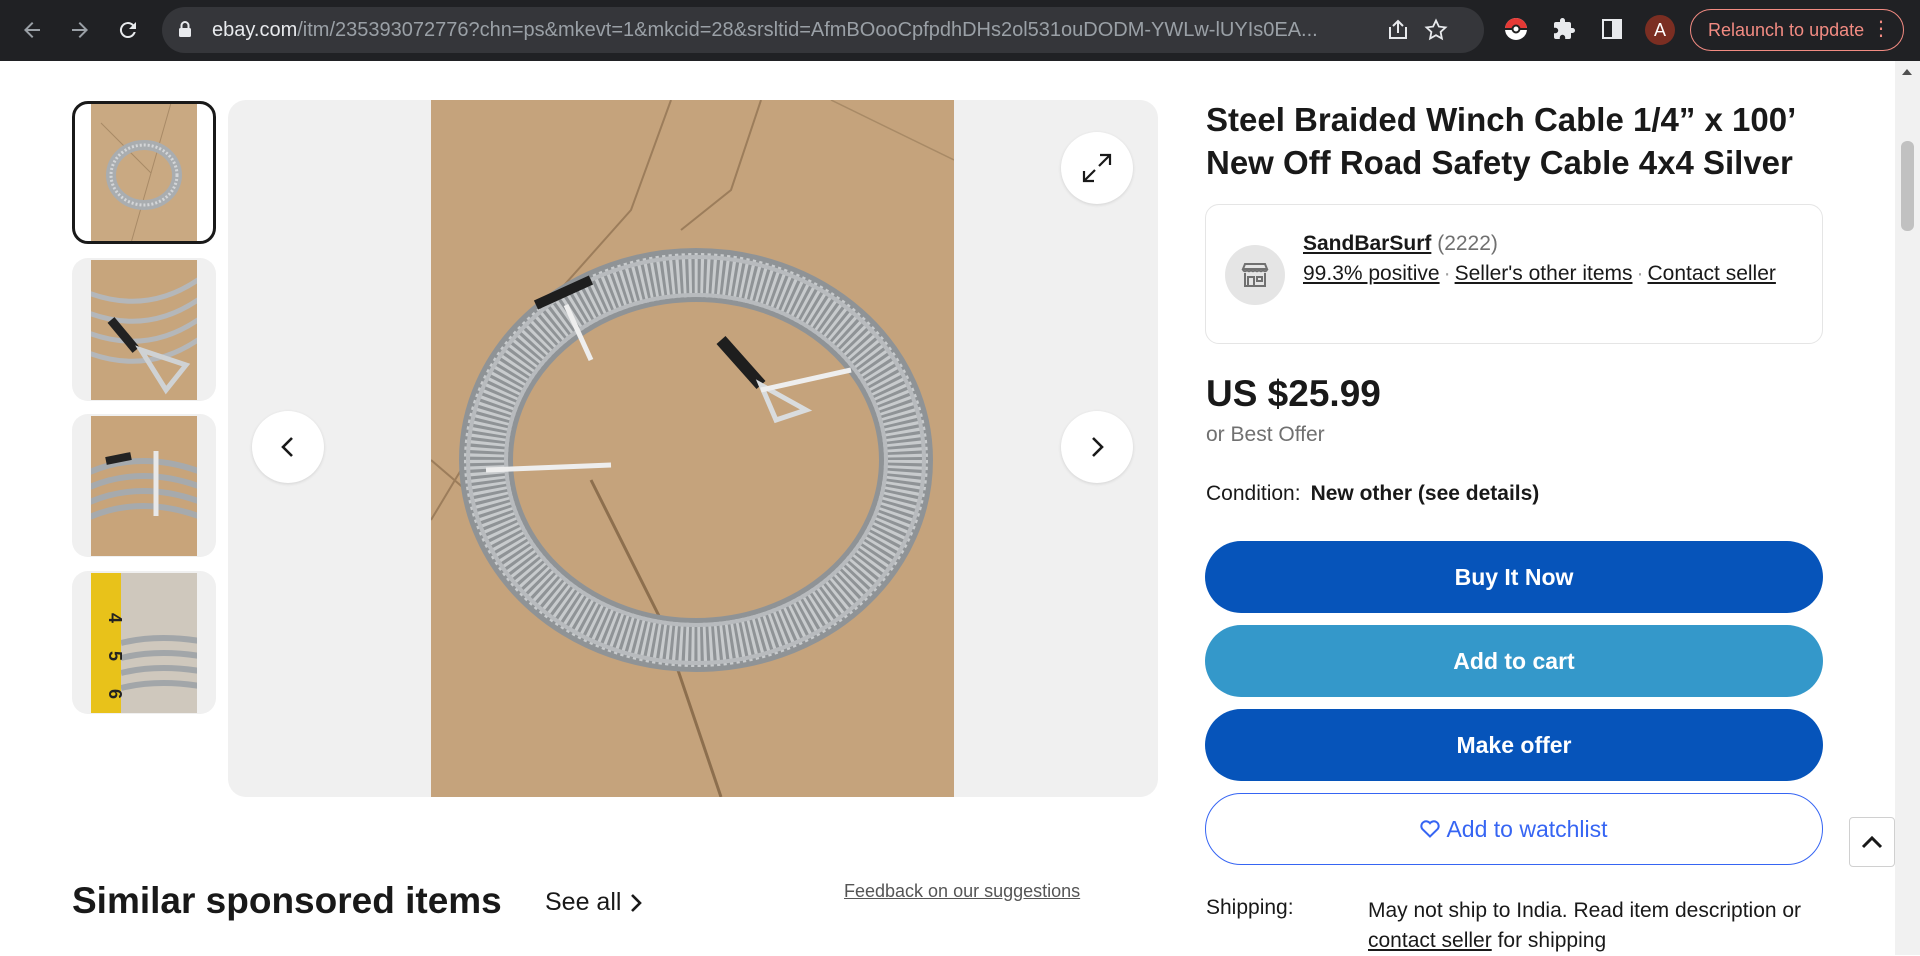  Describe the element at coordinates (1371, 273) in the screenshot. I see `seller-positive-link: 99.3% positive` at that location.